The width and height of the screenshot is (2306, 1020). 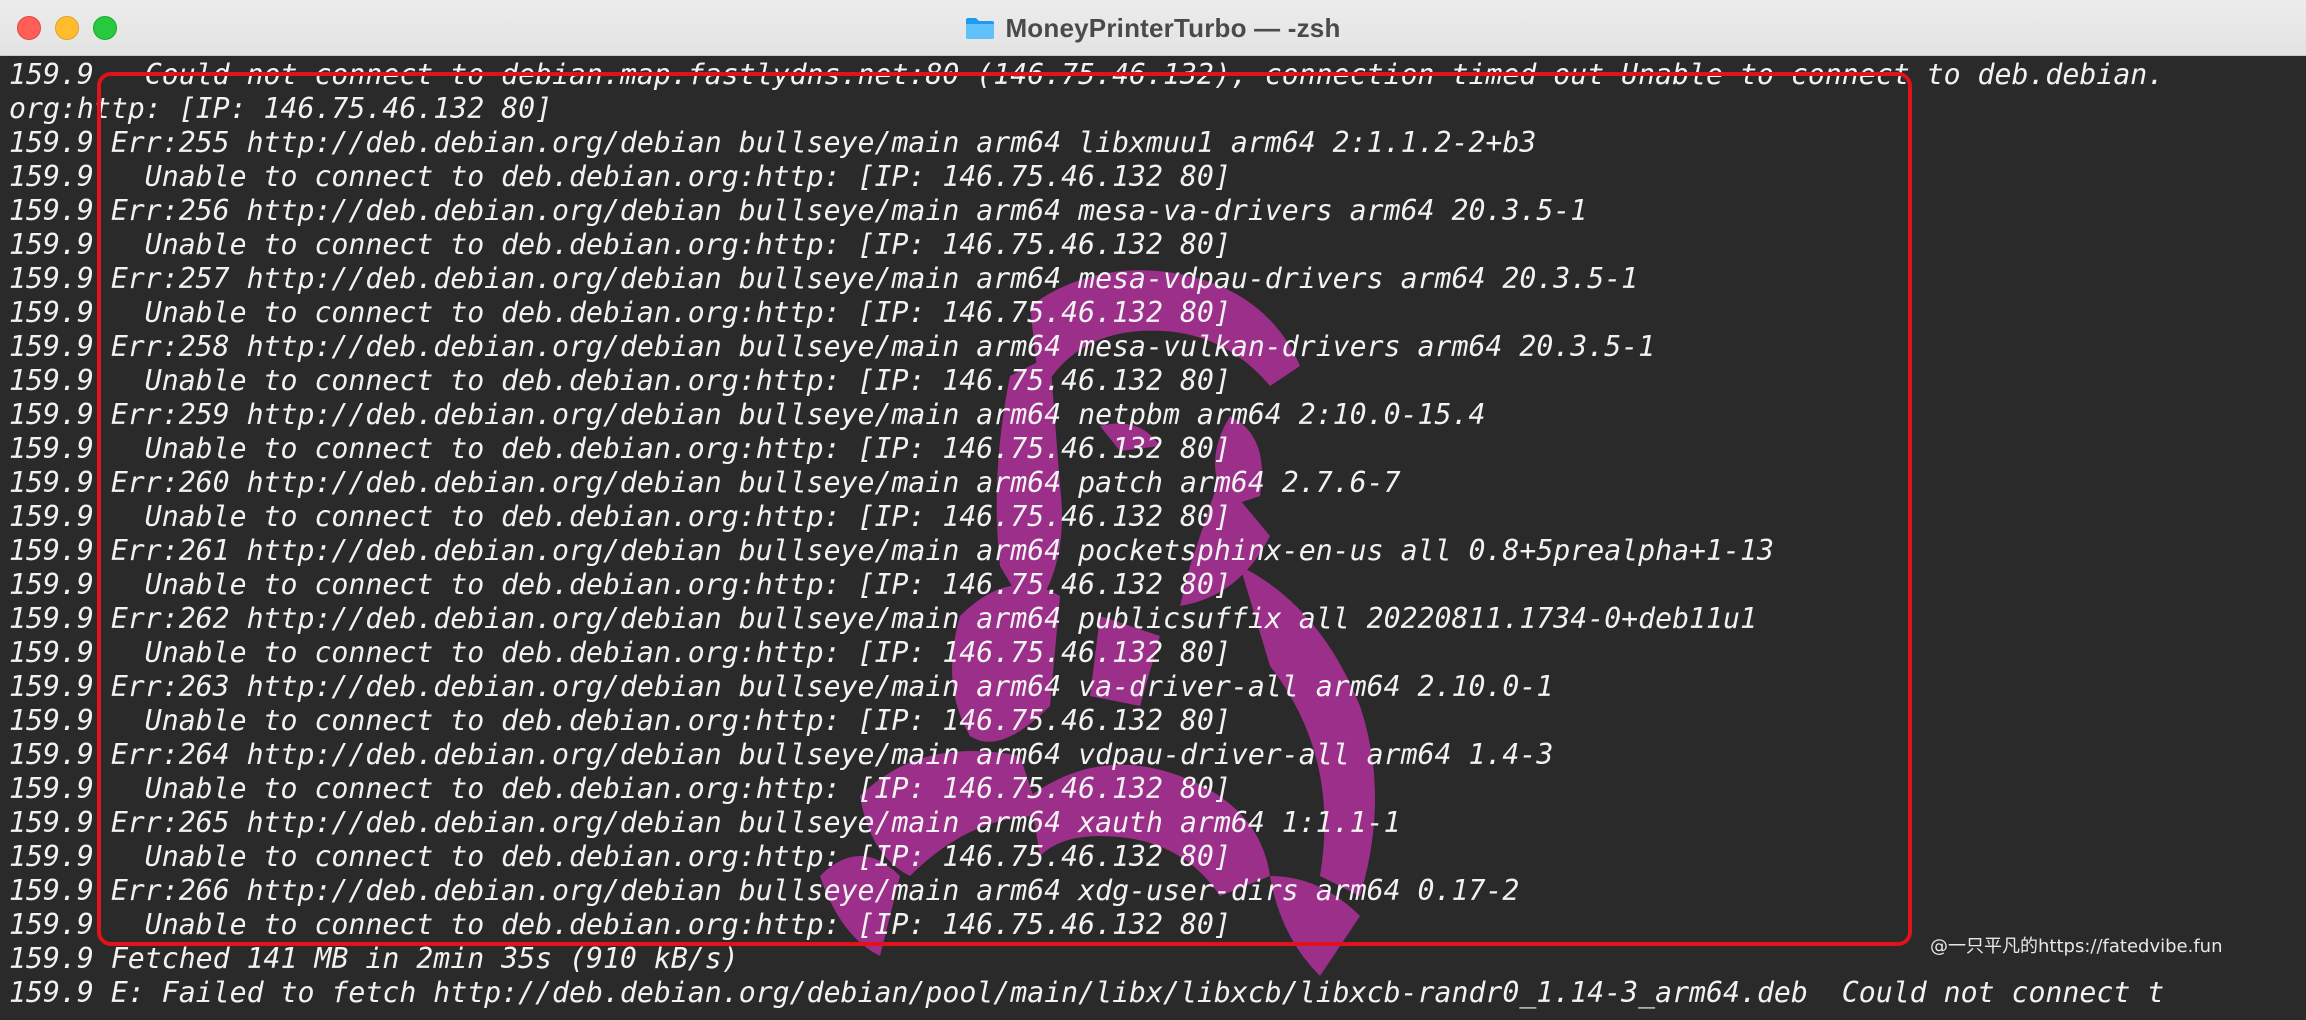 I want to click on folder-icon, so click(x=980, y=28).